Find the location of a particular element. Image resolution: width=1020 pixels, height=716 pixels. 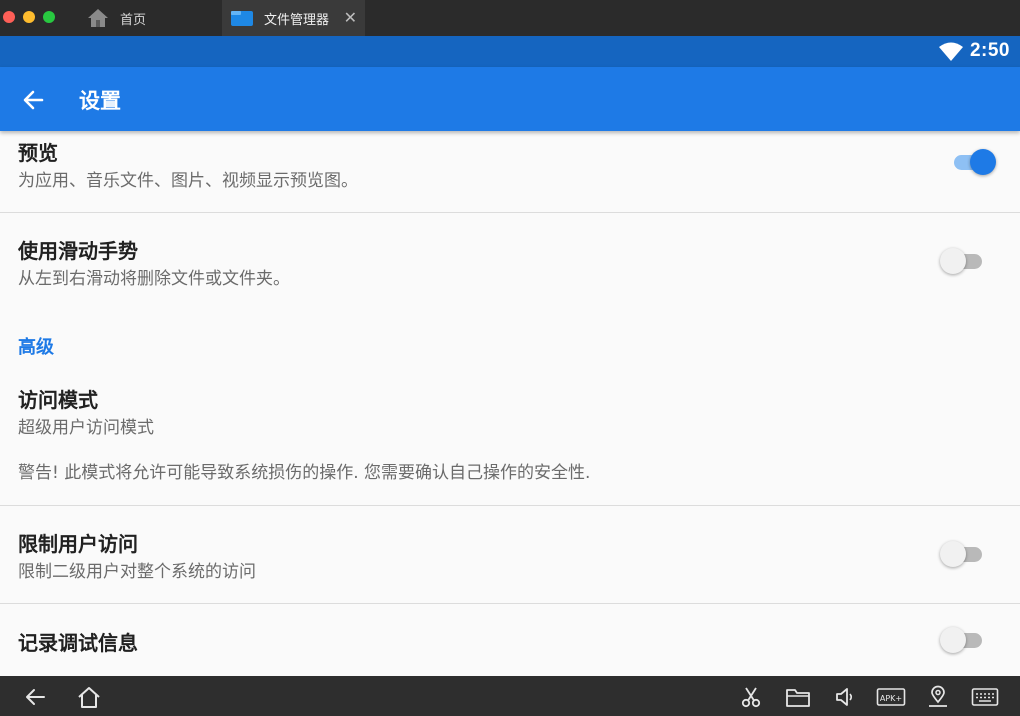

svg-text: APK+ is located at coordinates (891, 698).